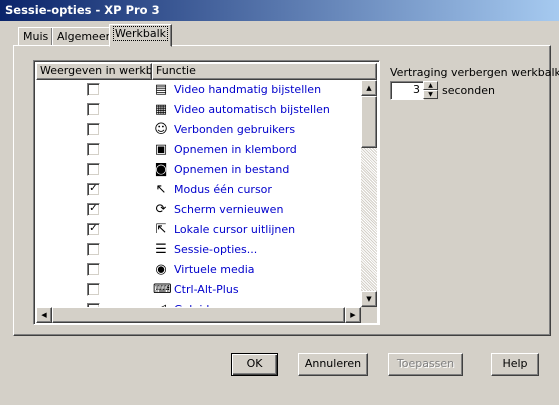  I want to click on list-item: ▦ Video automatisch bijstellen, so click(198, 110).